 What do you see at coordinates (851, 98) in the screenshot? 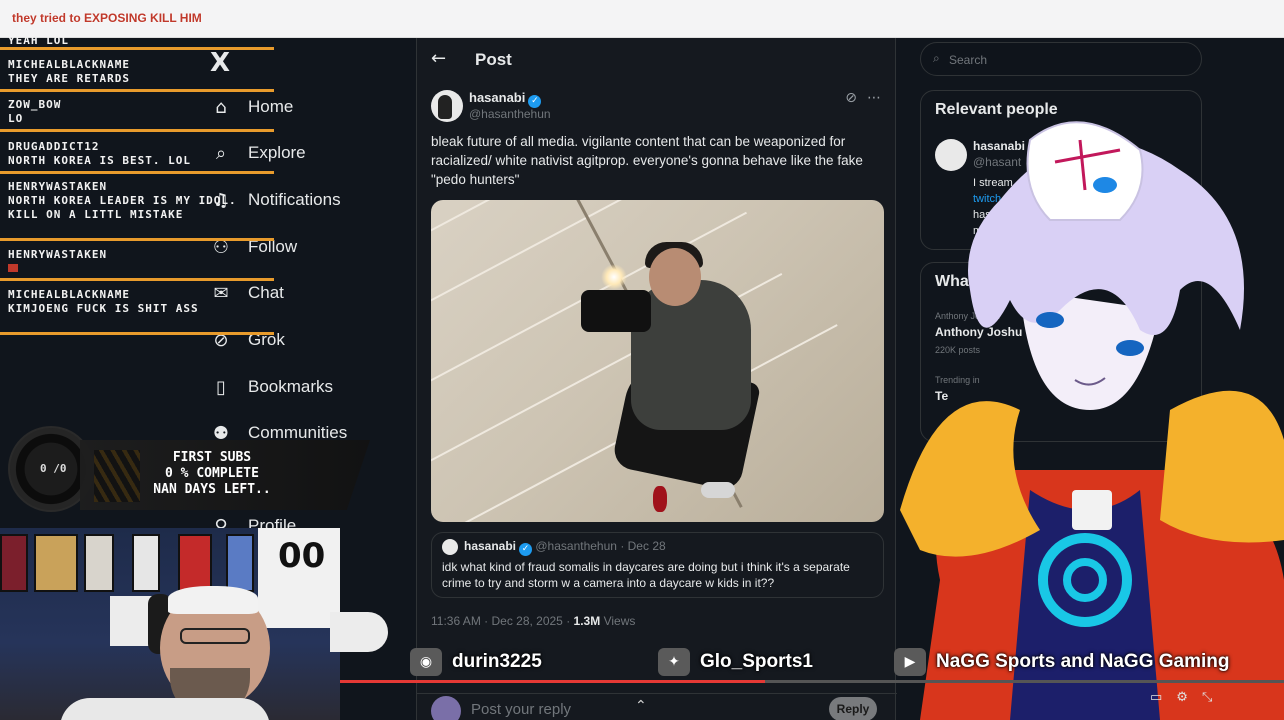
I see `grok-icon: ⊘` at bounding box center [851, 98].